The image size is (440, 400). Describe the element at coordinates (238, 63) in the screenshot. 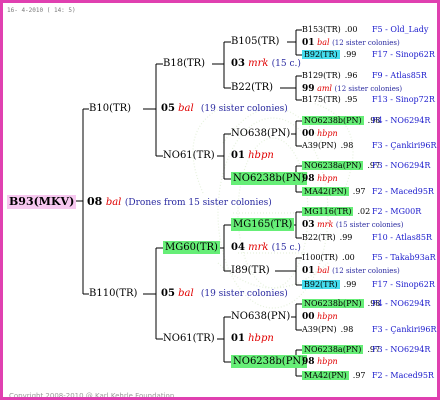

I see `g2-gen: 03` at that location.